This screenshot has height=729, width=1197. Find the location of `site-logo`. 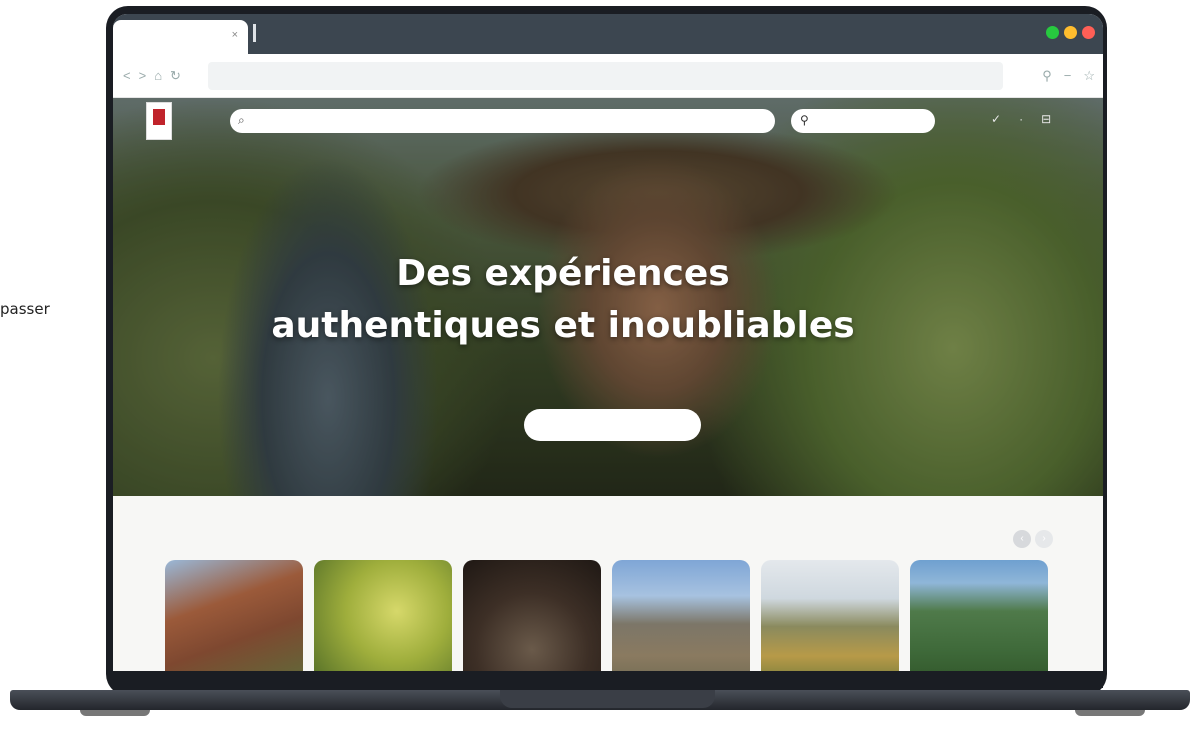

site-logo is located at coordinates (159, 121).